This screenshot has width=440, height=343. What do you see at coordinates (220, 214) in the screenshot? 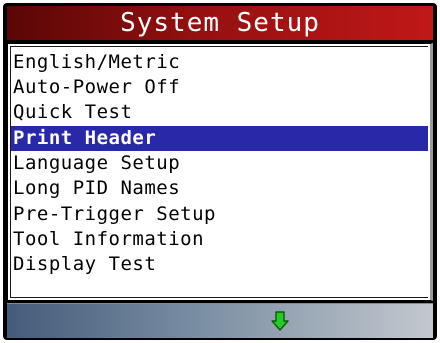
I see `menu-item-pre-trigger-setup: Pre-Trigger Setup` at bounding box center [220, 214].